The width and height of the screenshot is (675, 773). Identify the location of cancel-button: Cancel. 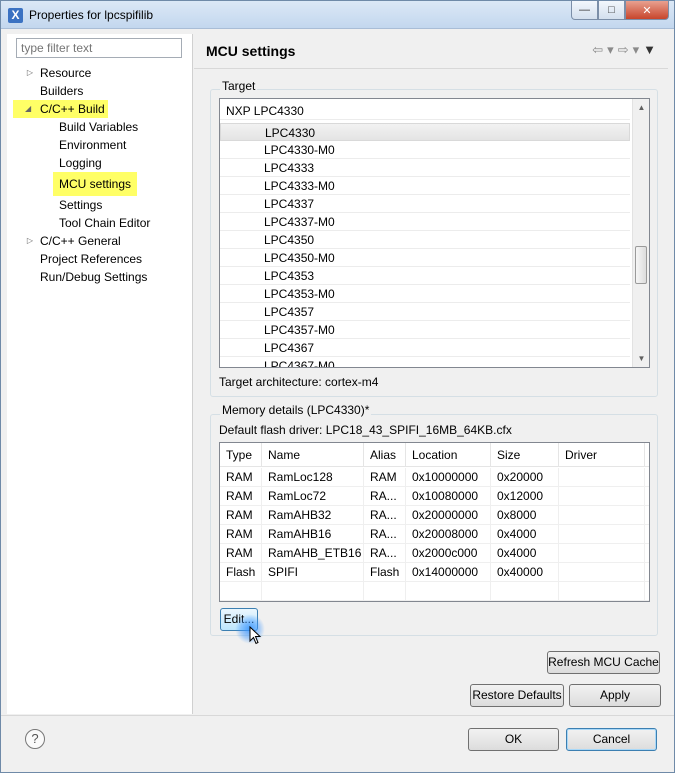
(611, 739).